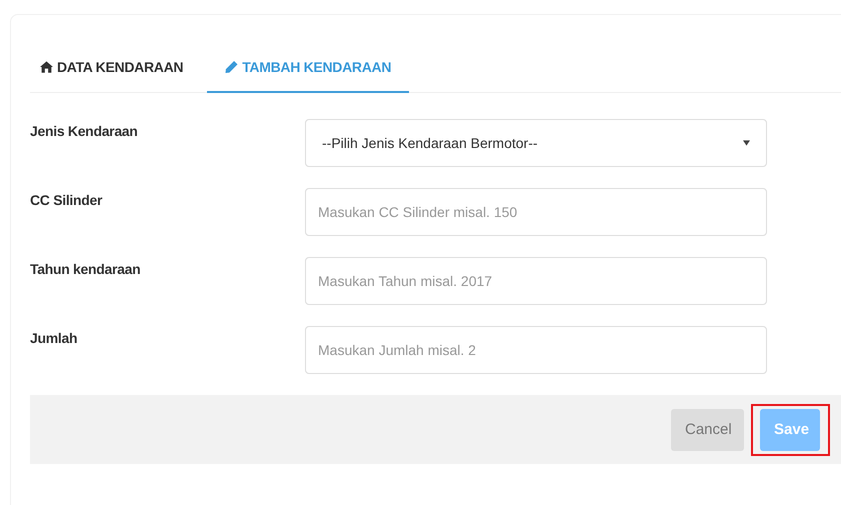  What do you see at coordinates (536, 281) in the screenshot?
I see `input-field: Masukan Tahun misal. 2017` at bounding box center [536, 281].